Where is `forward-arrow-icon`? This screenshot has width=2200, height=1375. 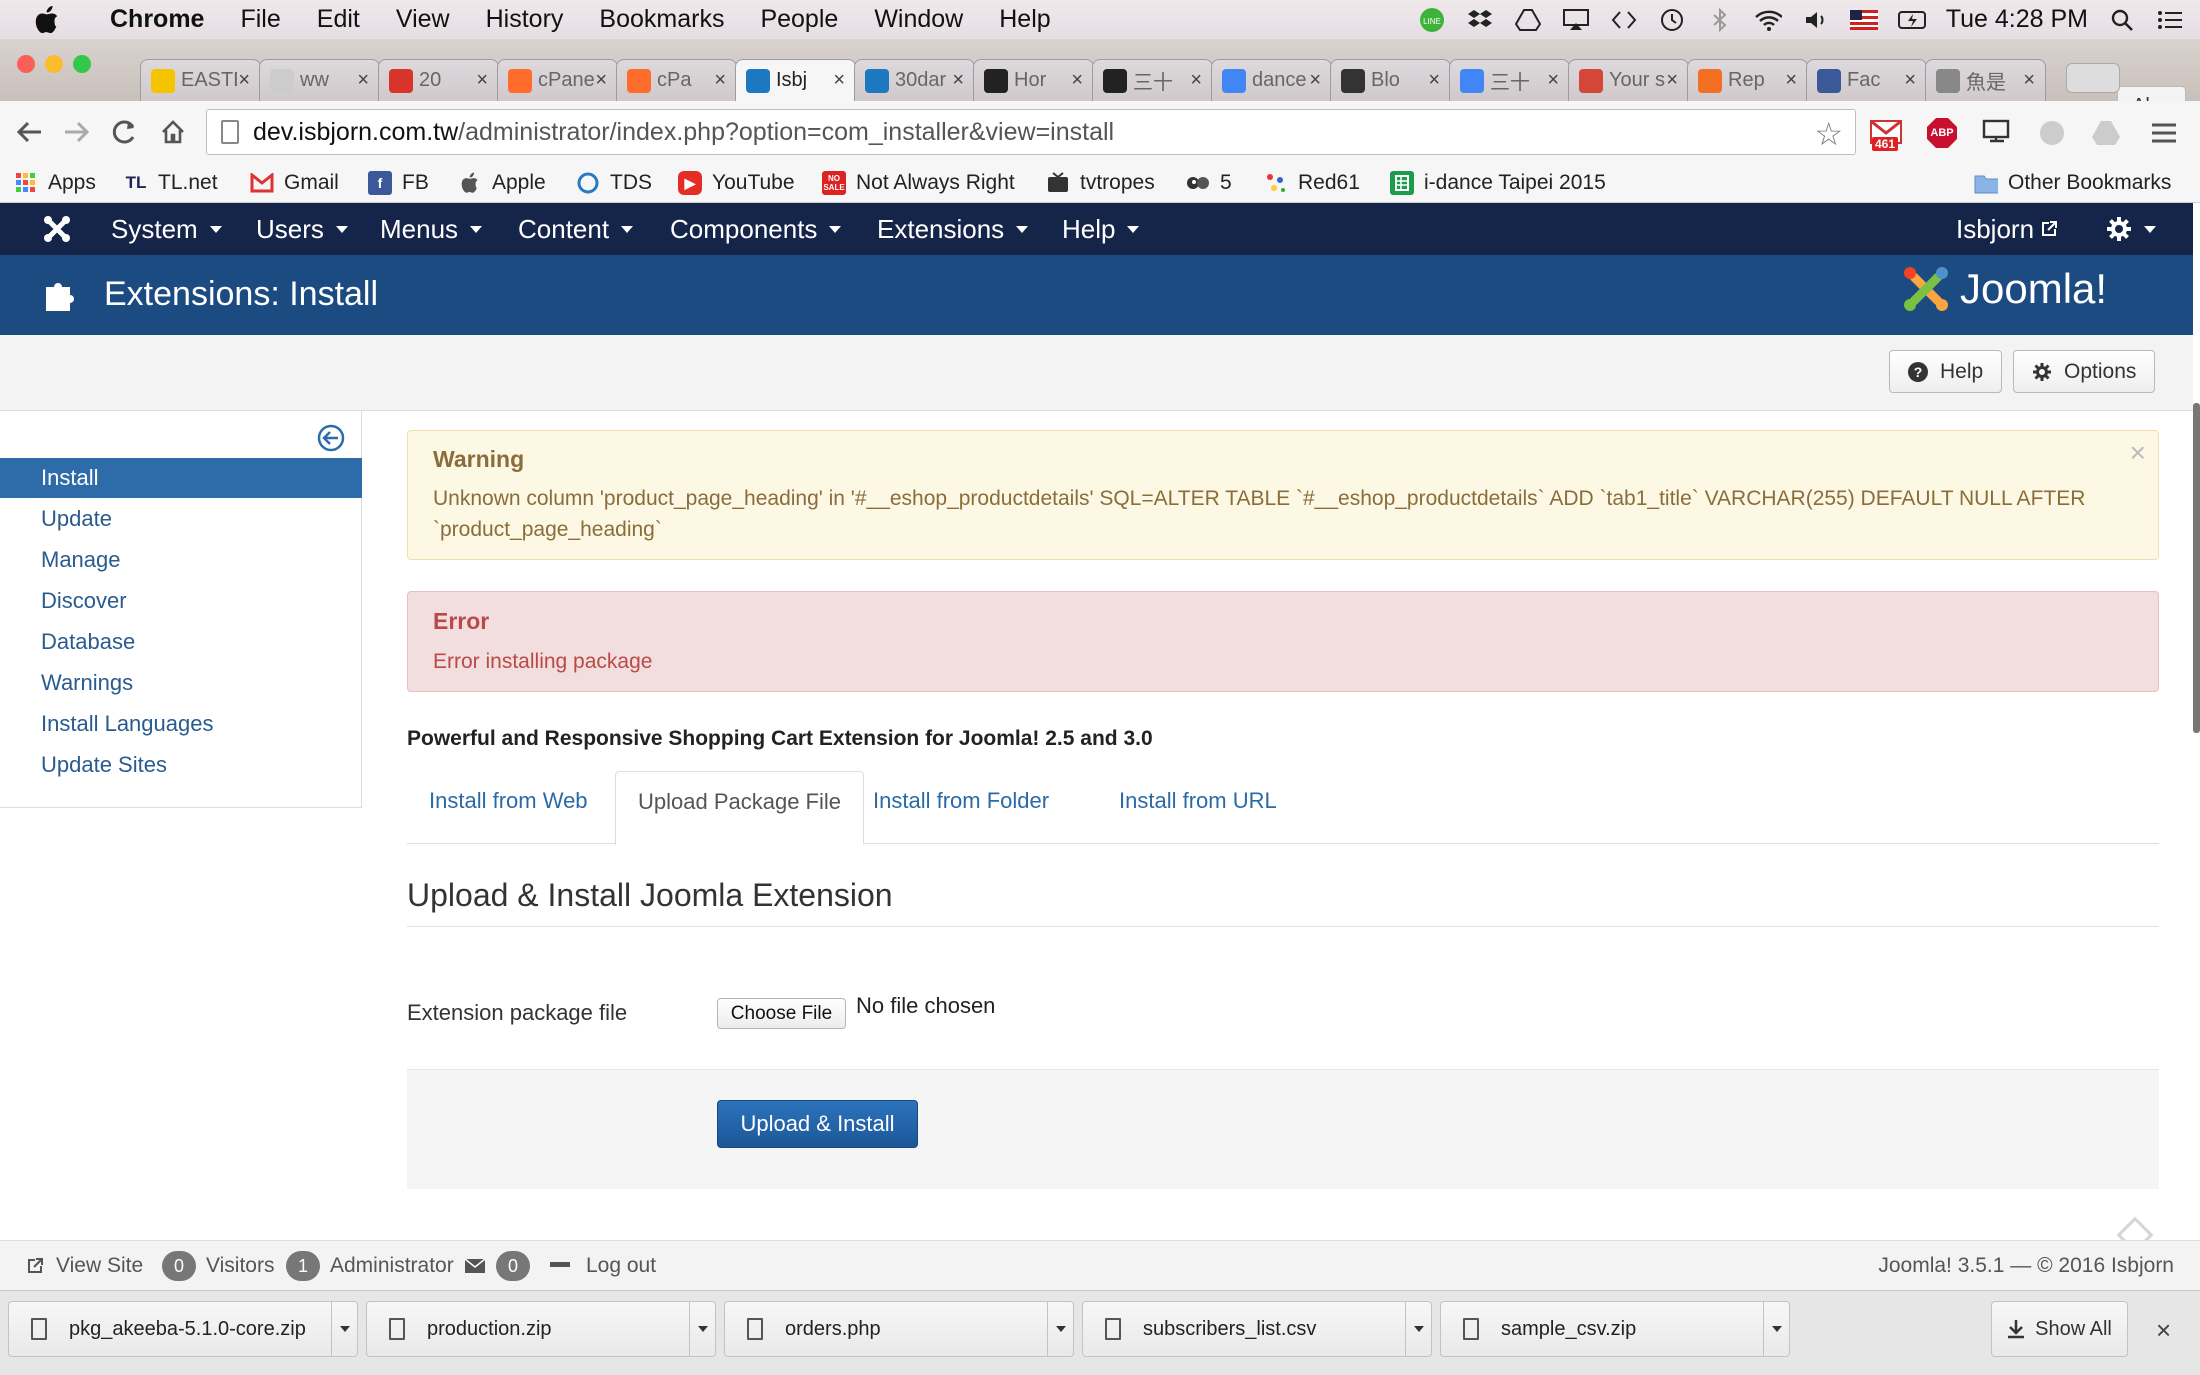 forward-arrow-icon is located at coordinates (77, 132).